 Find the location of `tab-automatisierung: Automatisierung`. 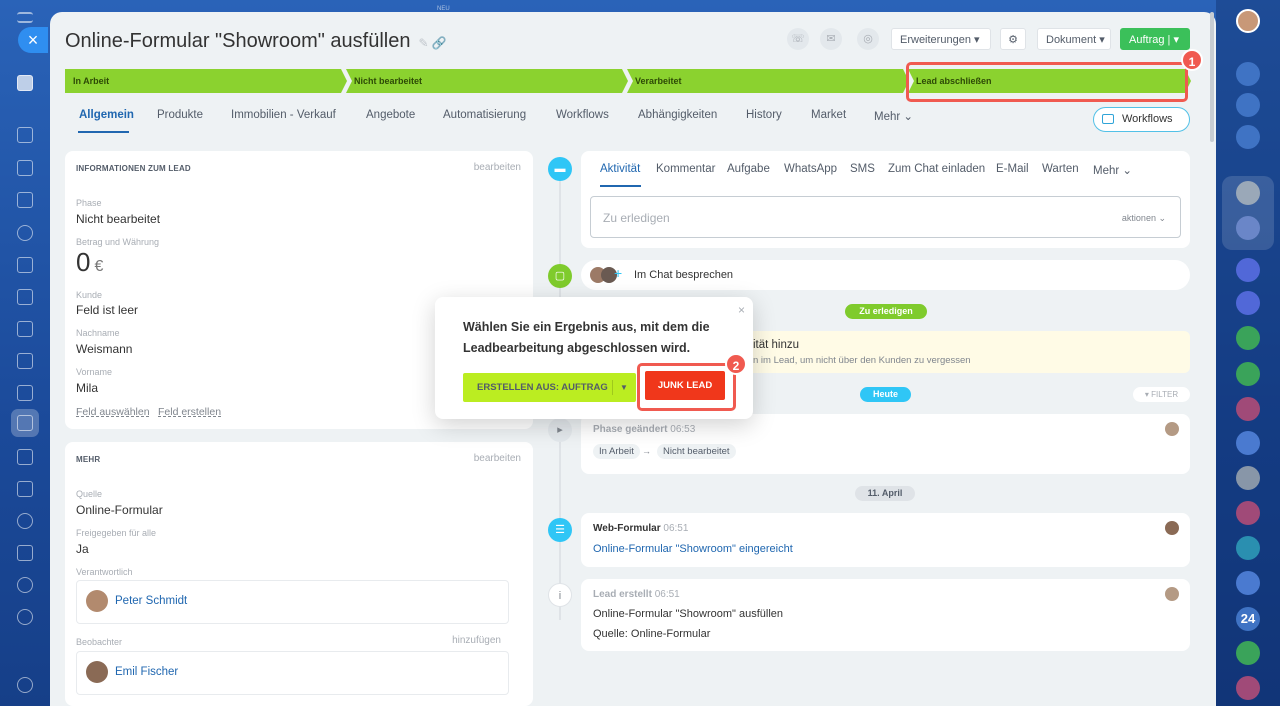

tab-automatisierung: Automatisierung is located at coordinates (484, 115).